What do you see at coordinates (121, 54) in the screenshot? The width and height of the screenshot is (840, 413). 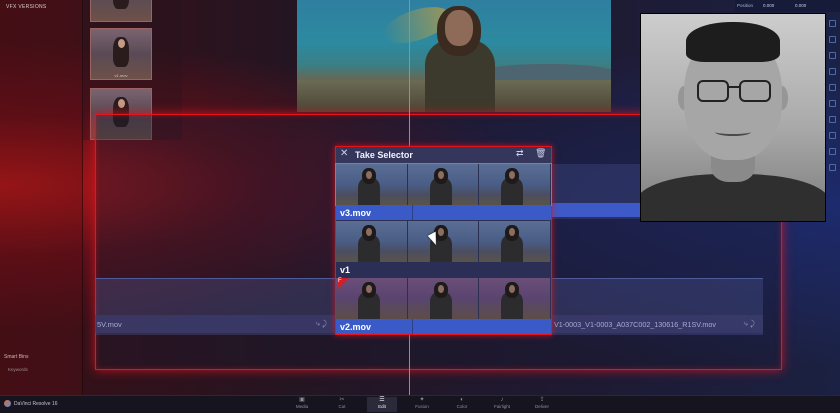 I see `media-thumbnail: v1.mov` at bounding box center [121, 54].